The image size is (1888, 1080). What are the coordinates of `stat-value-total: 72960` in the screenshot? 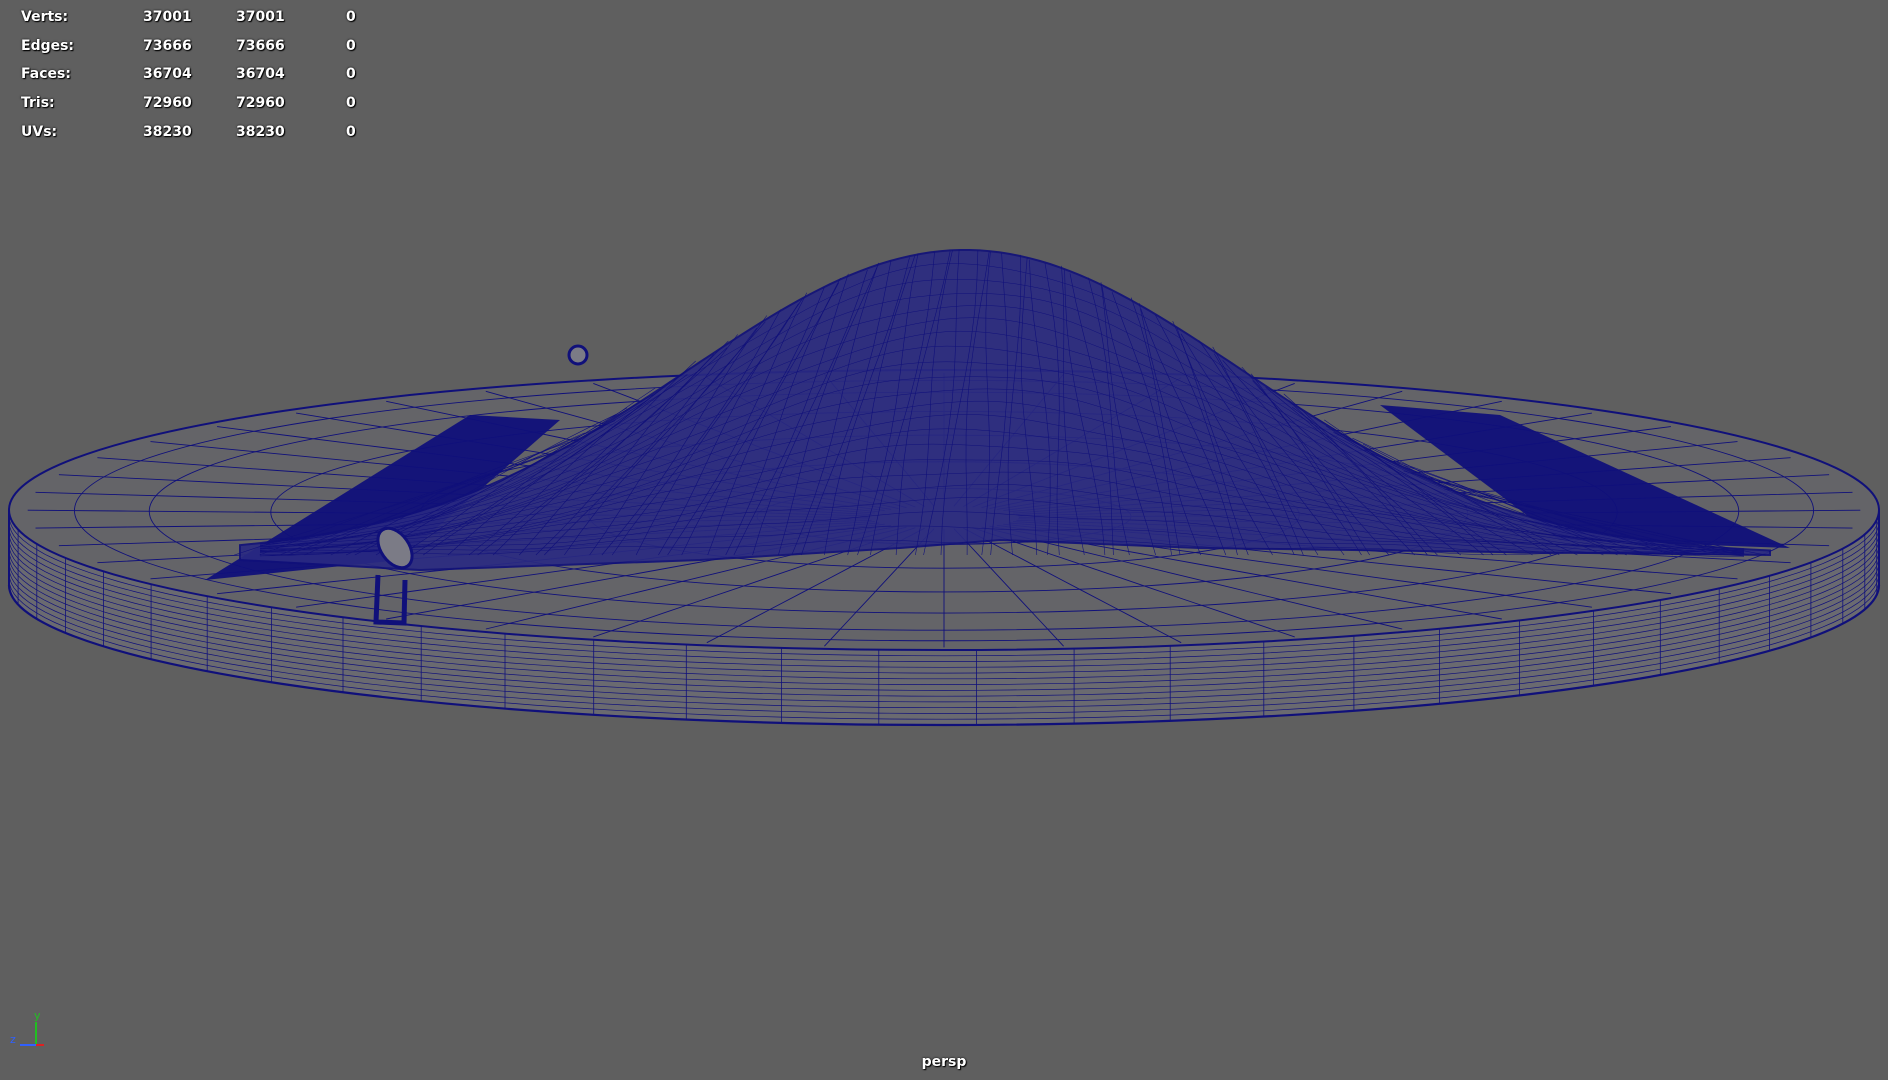 It's located at (167, 103).